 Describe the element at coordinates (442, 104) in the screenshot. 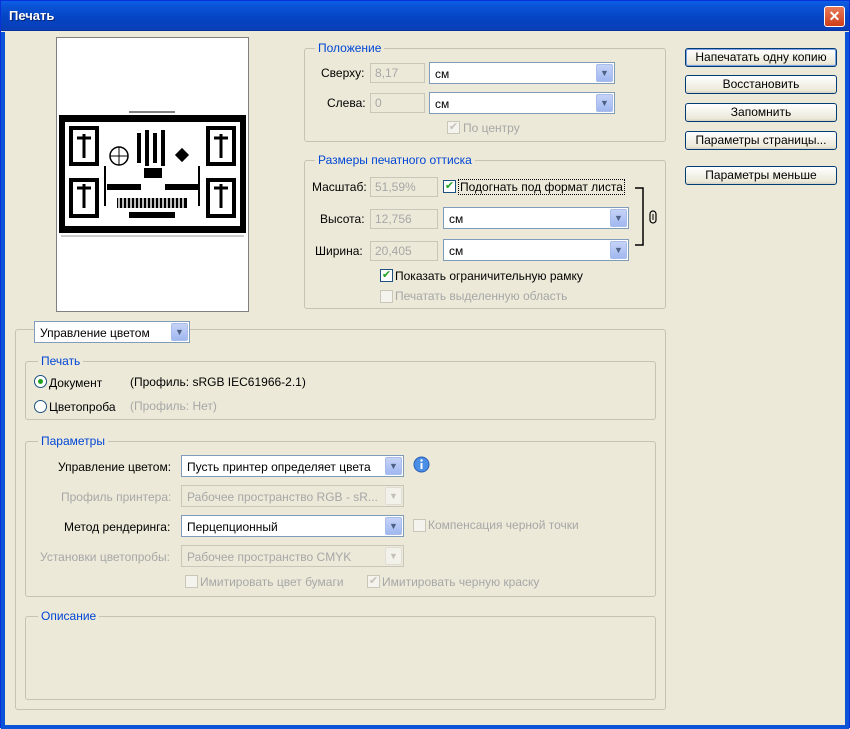

I see `left-unit-value: см` at that location.